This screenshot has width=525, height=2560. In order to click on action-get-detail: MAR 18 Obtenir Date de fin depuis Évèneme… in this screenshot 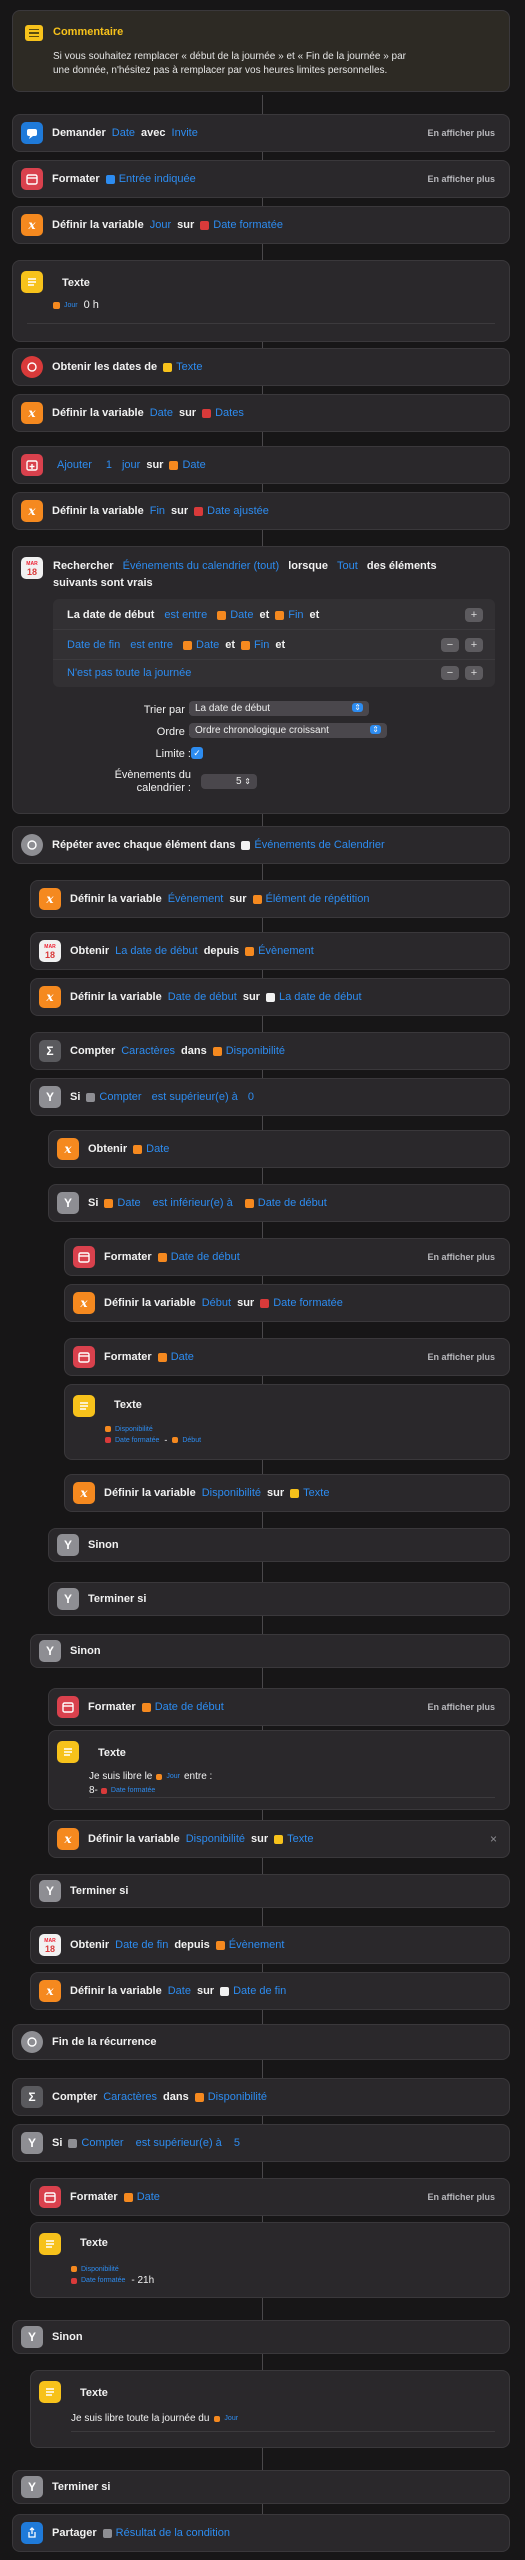, I will do `click(270, 1945)`.